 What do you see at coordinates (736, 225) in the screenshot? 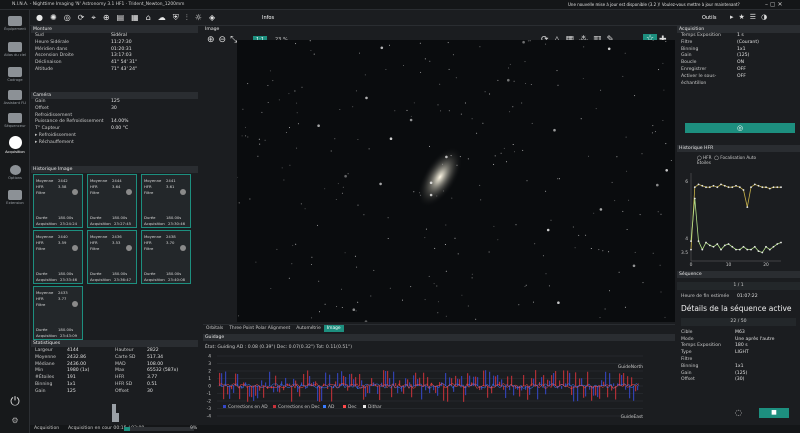
I see `stars-line` at bounding box center [736, 225].